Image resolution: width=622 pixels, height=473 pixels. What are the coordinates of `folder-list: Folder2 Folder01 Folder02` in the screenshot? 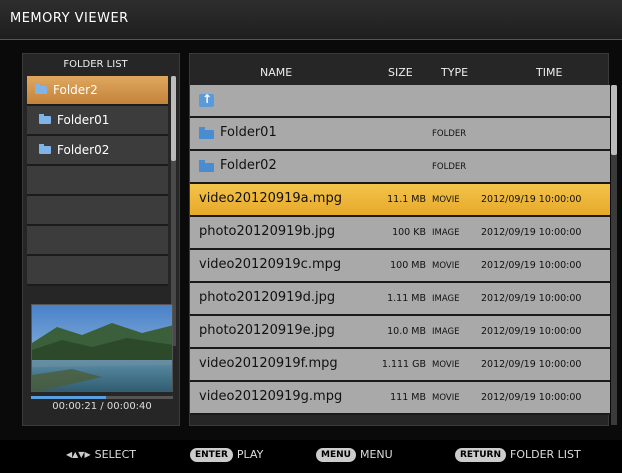 It's located at (97, 181).